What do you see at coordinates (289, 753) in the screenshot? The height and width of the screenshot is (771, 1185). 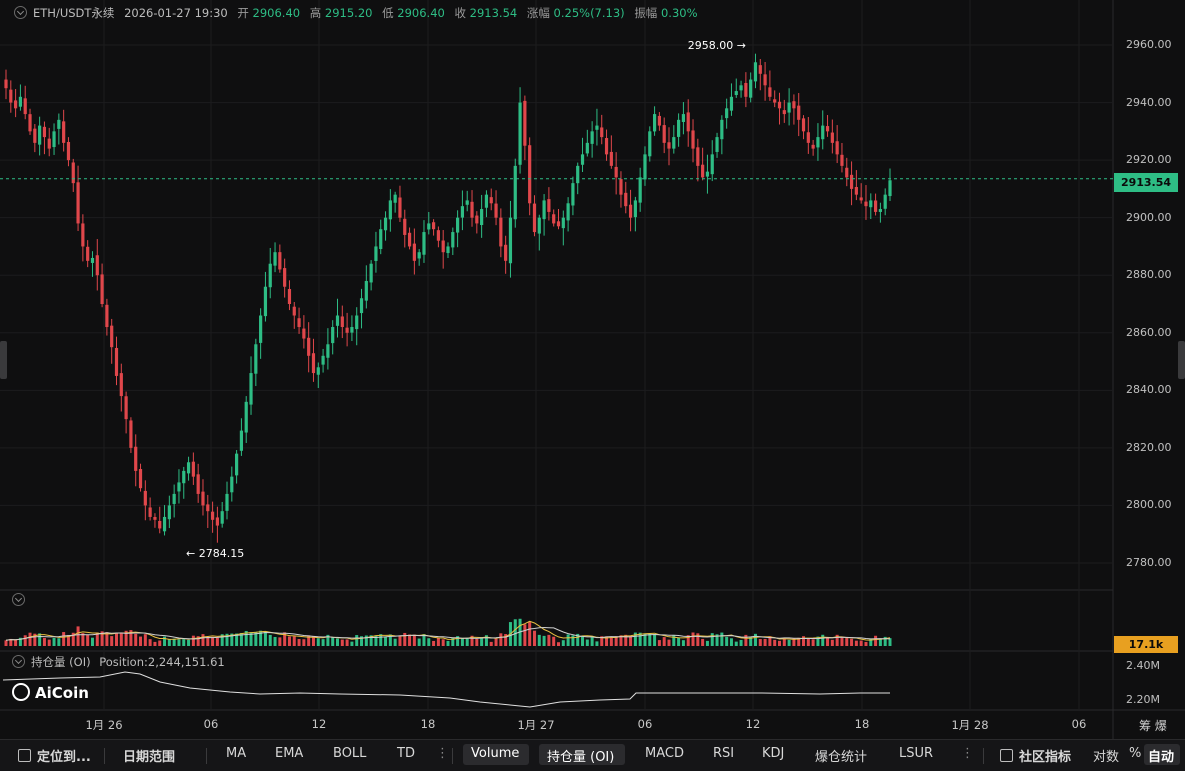 I see `ema-button: EMA` at bounding box center [289, 753].